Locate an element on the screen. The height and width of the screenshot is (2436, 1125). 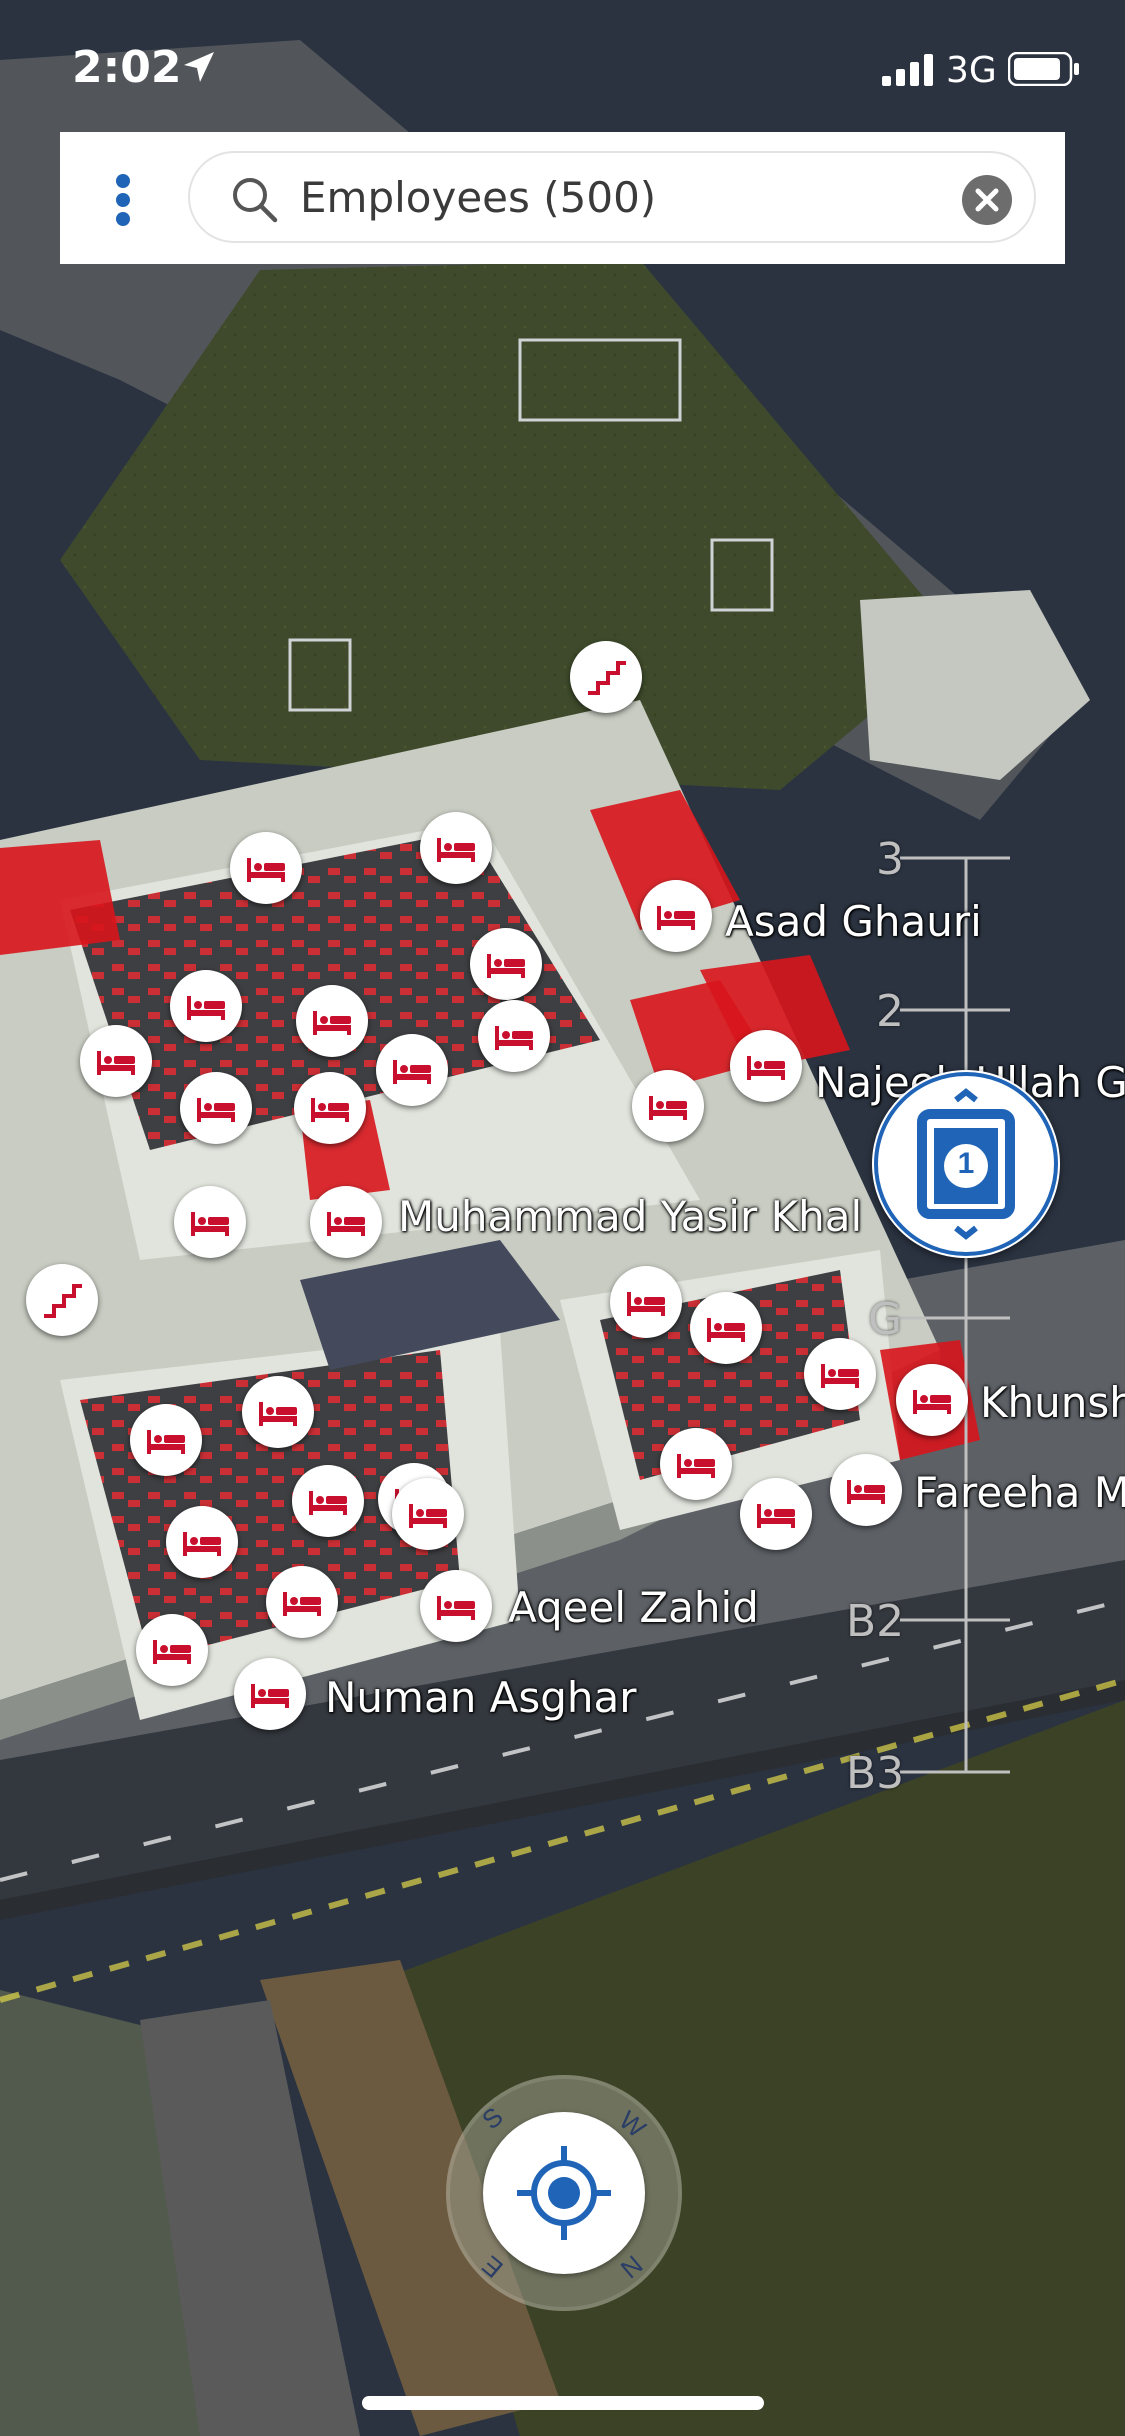
battery-icon is located at coordinates (1043, 69).